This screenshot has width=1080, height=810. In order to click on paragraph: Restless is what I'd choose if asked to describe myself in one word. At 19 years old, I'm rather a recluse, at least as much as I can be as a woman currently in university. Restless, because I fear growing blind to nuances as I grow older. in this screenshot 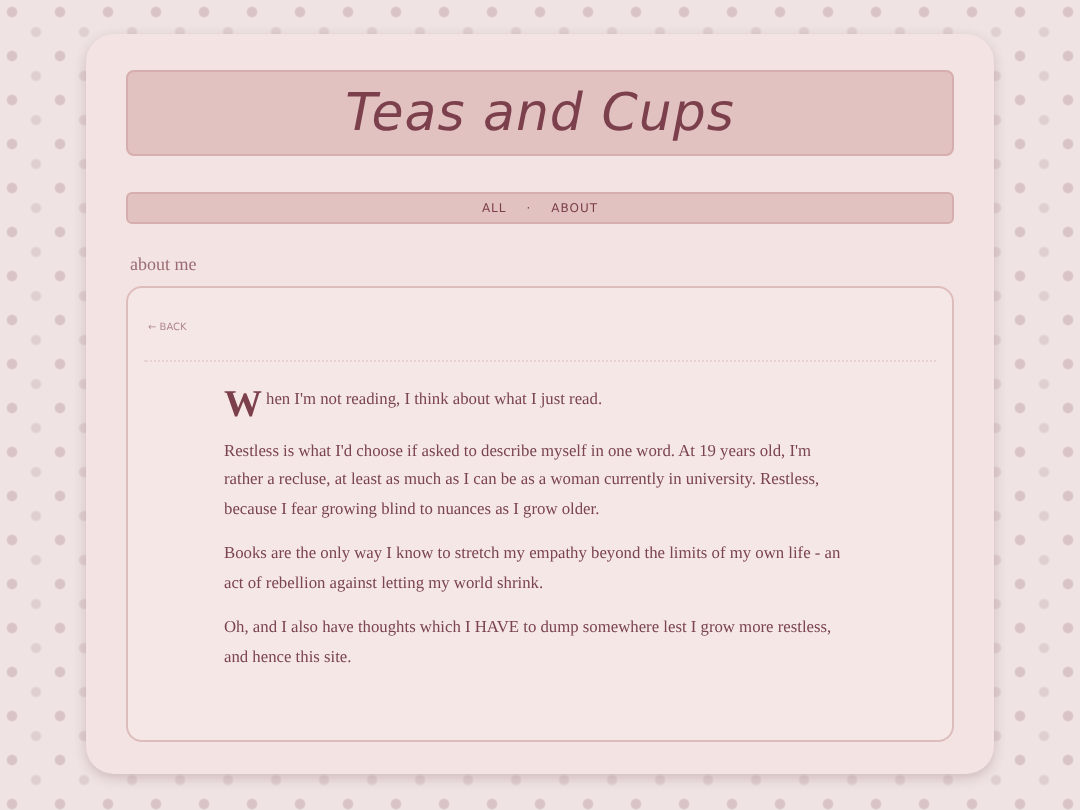, I will do `click(523, 480)`.